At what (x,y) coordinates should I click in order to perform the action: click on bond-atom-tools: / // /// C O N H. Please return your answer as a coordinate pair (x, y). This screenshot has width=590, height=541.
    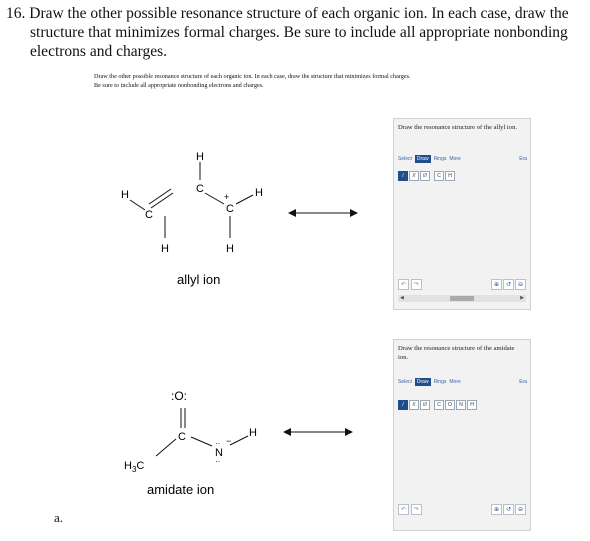
    Looking at the image, I should click on (437, 405).